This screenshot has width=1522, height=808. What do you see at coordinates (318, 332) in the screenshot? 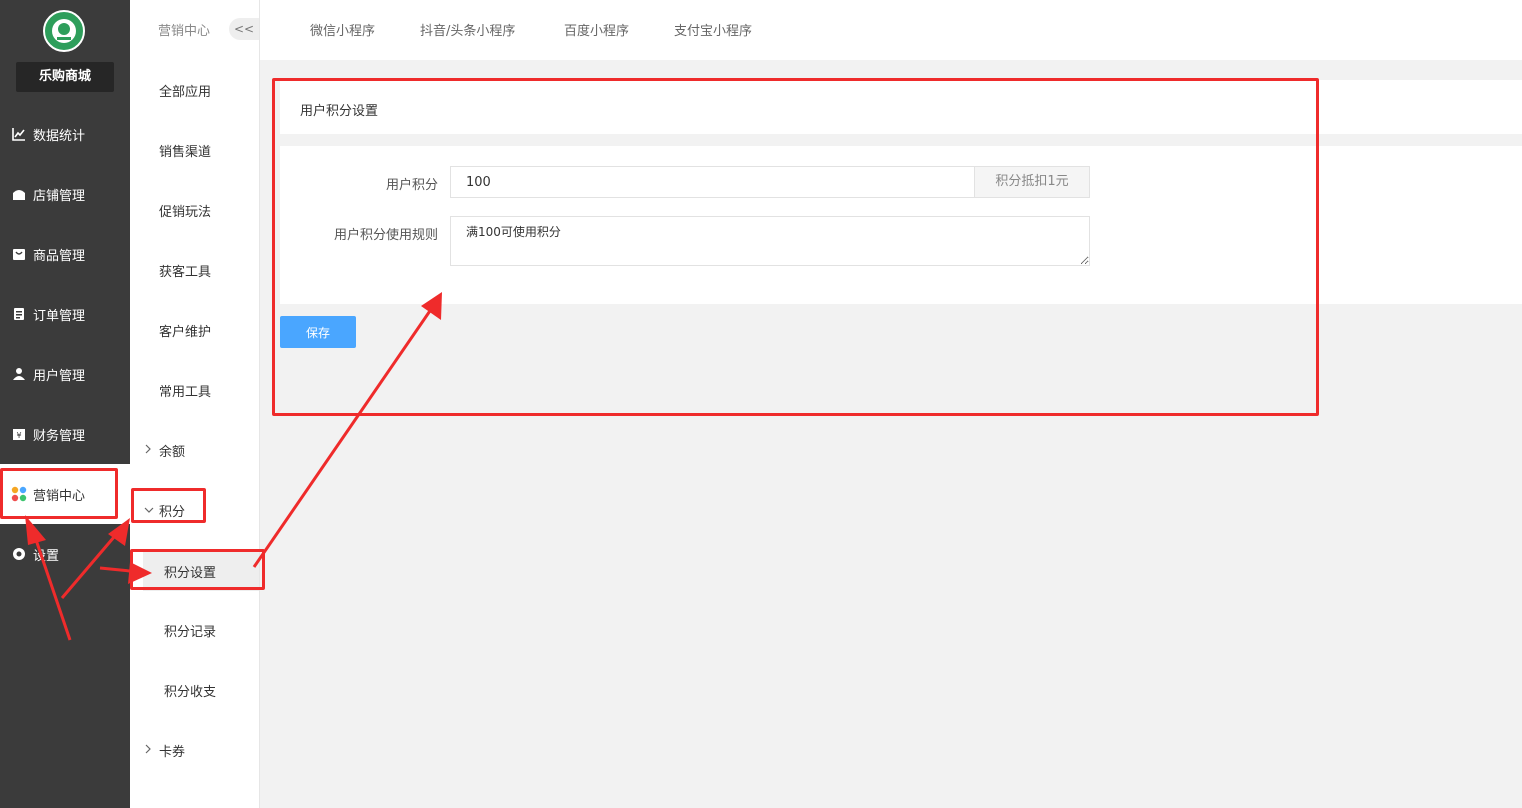
I see `save-button: 保存` at bounding box center [318, 332].